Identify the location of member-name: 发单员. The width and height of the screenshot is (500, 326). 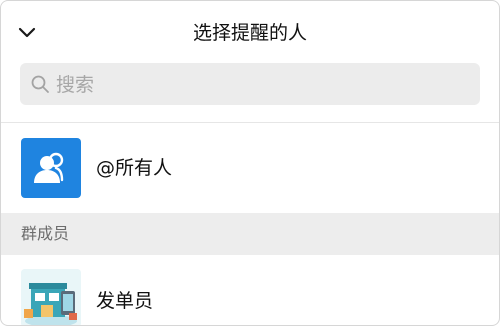
(125, 301).